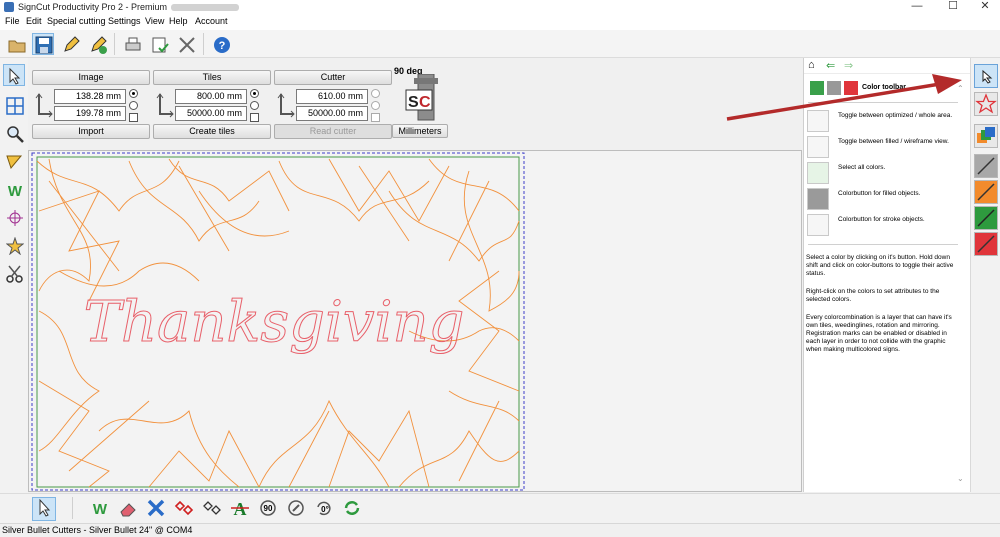 Image resolution: width=1000 pixels, height=537 pixels. Describe the element at coordinates (14, 161) in the screenshot. I see `pen-tool-icon` at that location.